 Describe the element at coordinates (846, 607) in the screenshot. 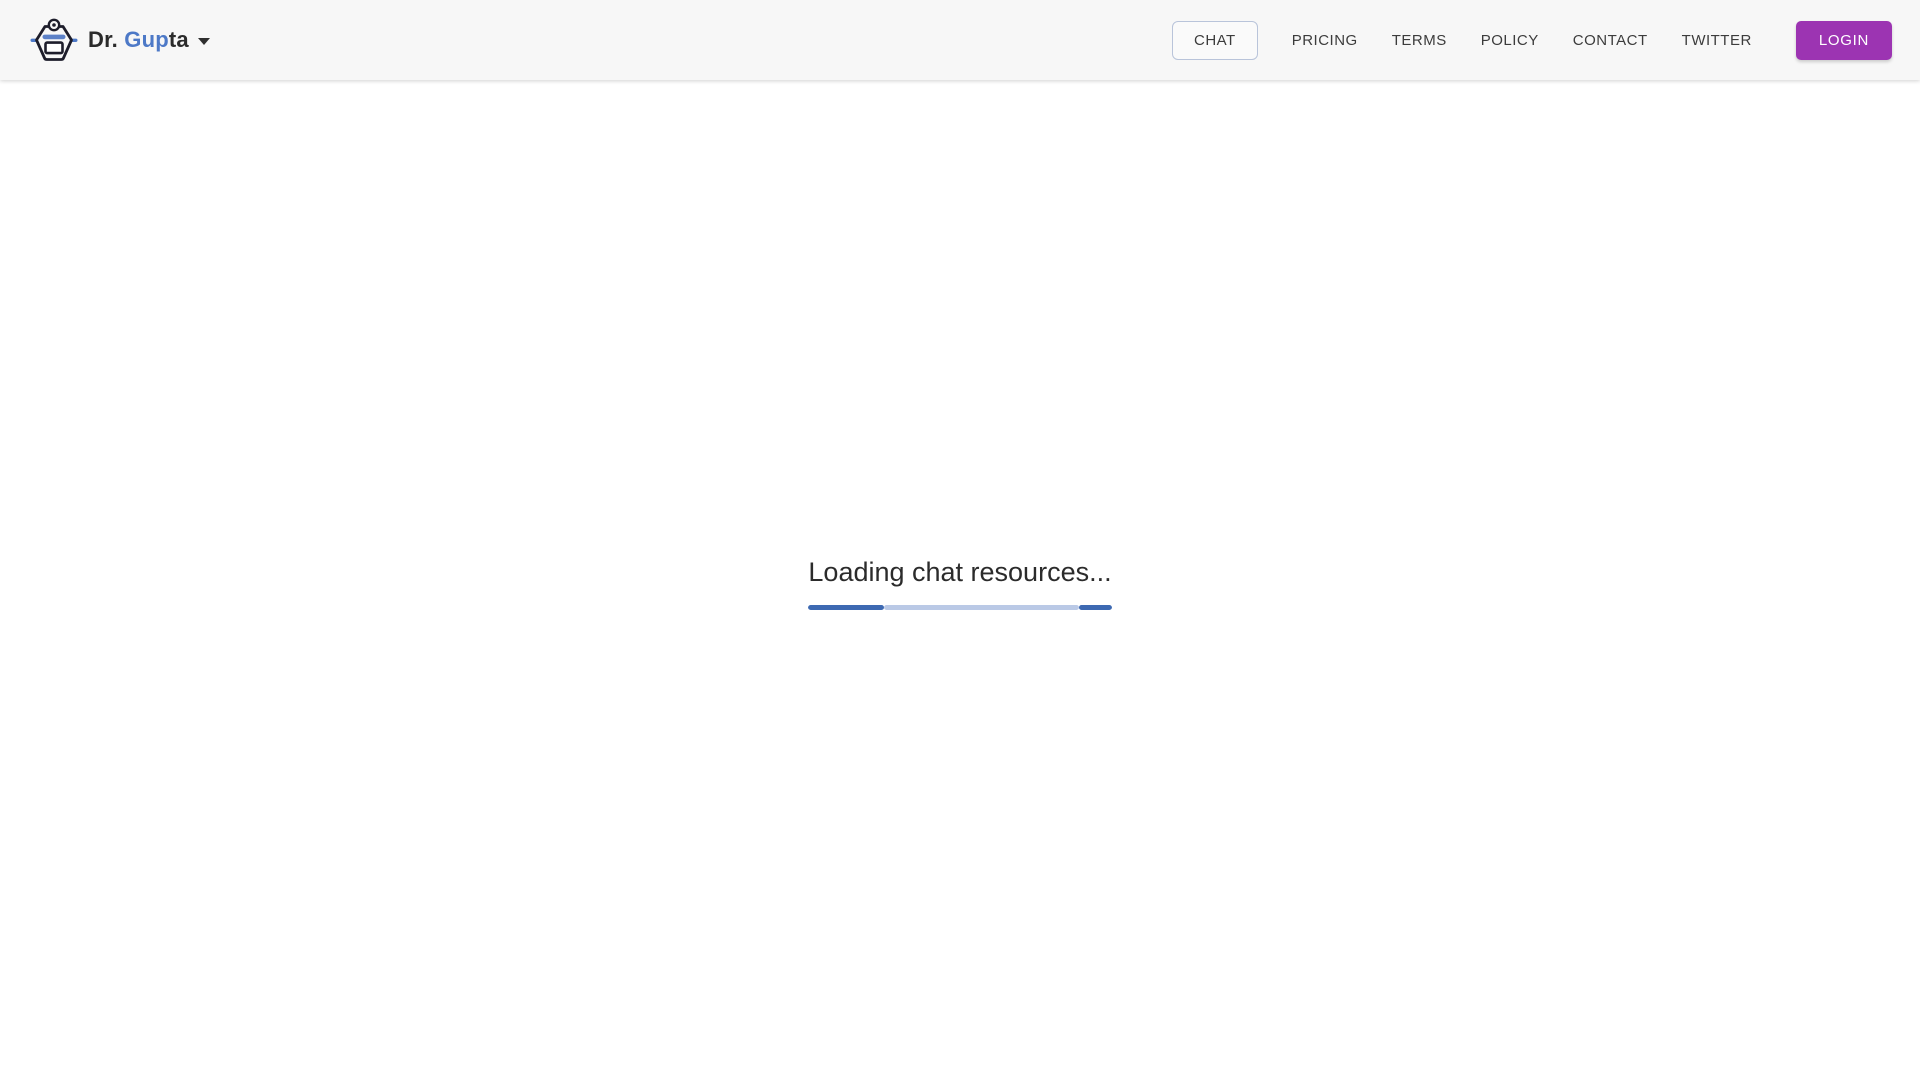

I see `progress-primary-segment` at that location.